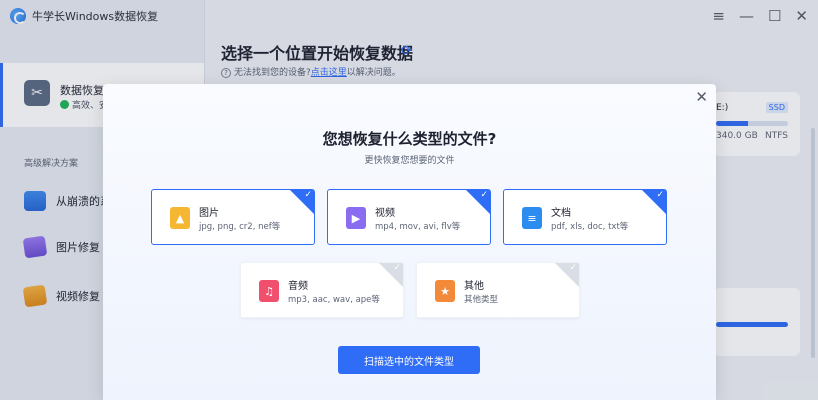 The width and height of the screenshot is (818, 400). What do you see at coordinates (233, 217) in the screenshot?
I see `file-type-card-images: ▲ 图片 jpg, png, cr2, nef等 ✓` at bounding box center [233, 217].